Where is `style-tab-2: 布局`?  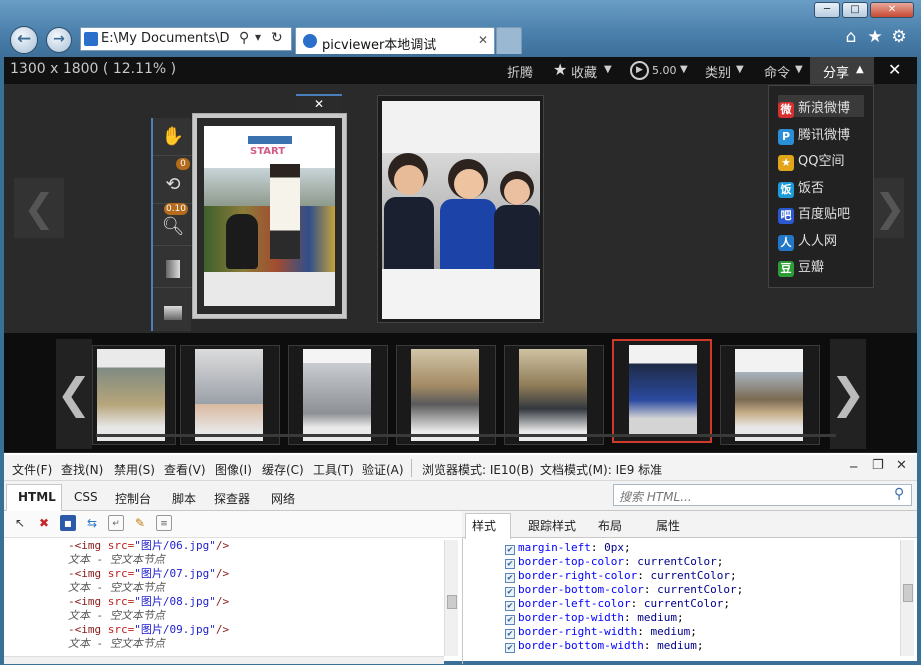
style-tab-2: 布局 is located at coordinates (610, 525).